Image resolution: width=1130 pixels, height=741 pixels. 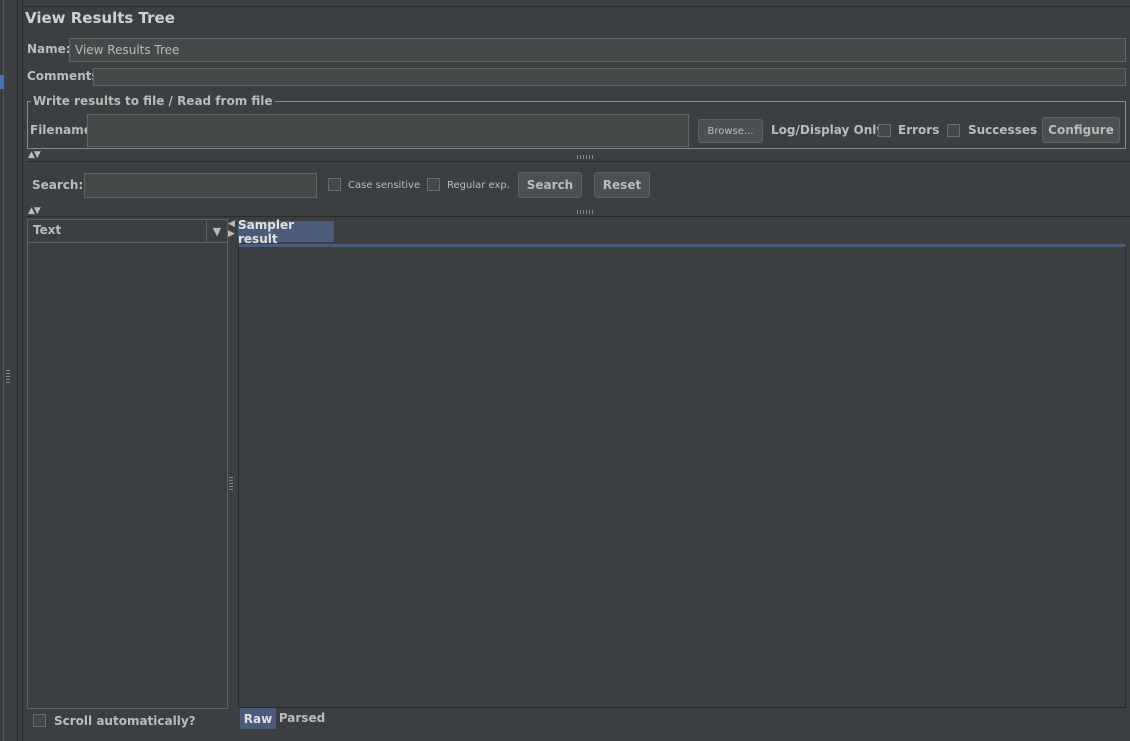 I want to click on tab-raw: Raw, so click(x=258, y=718).